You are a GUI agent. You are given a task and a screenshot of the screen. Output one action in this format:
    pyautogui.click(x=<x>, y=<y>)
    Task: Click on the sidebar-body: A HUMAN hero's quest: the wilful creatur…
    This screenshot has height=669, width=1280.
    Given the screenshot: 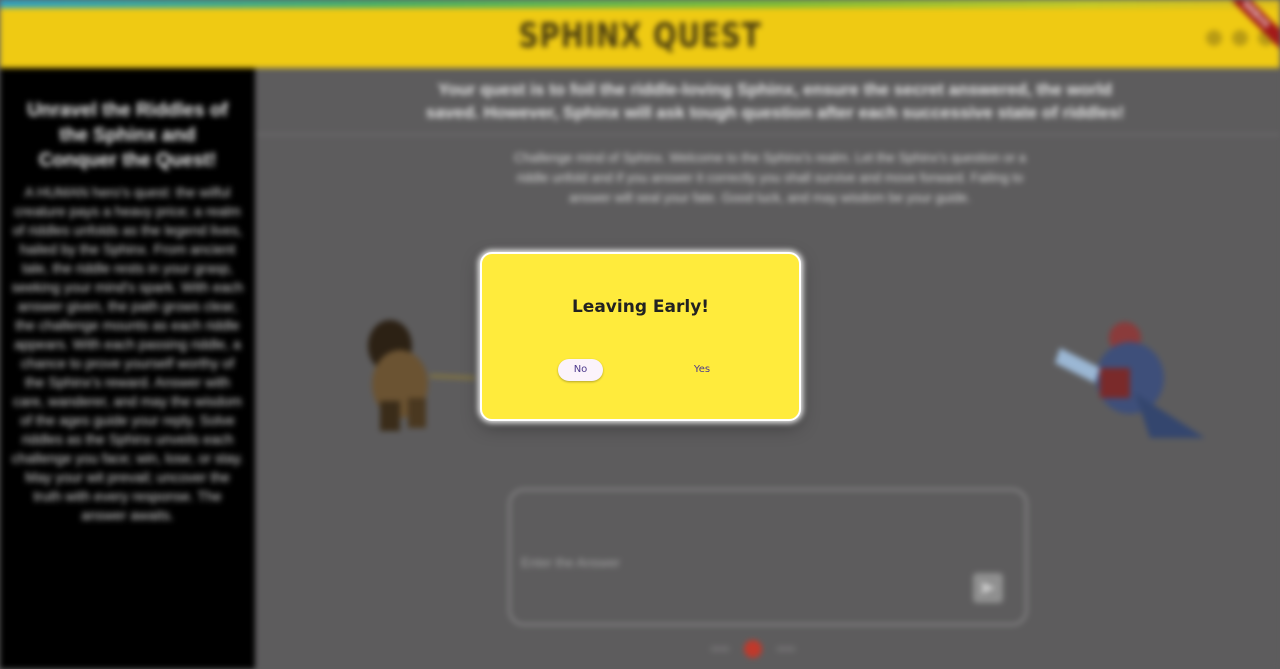 What is the action you would take?
    pyautogui.click(x=127, y=353)
    